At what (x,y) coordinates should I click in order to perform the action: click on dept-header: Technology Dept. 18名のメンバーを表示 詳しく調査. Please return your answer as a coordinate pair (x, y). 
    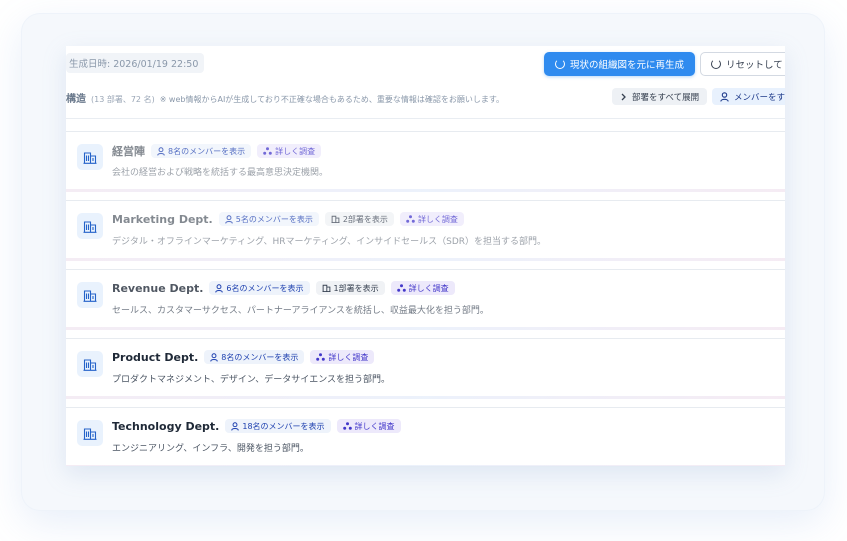
    Looking at the image, I should click on (256, 426).